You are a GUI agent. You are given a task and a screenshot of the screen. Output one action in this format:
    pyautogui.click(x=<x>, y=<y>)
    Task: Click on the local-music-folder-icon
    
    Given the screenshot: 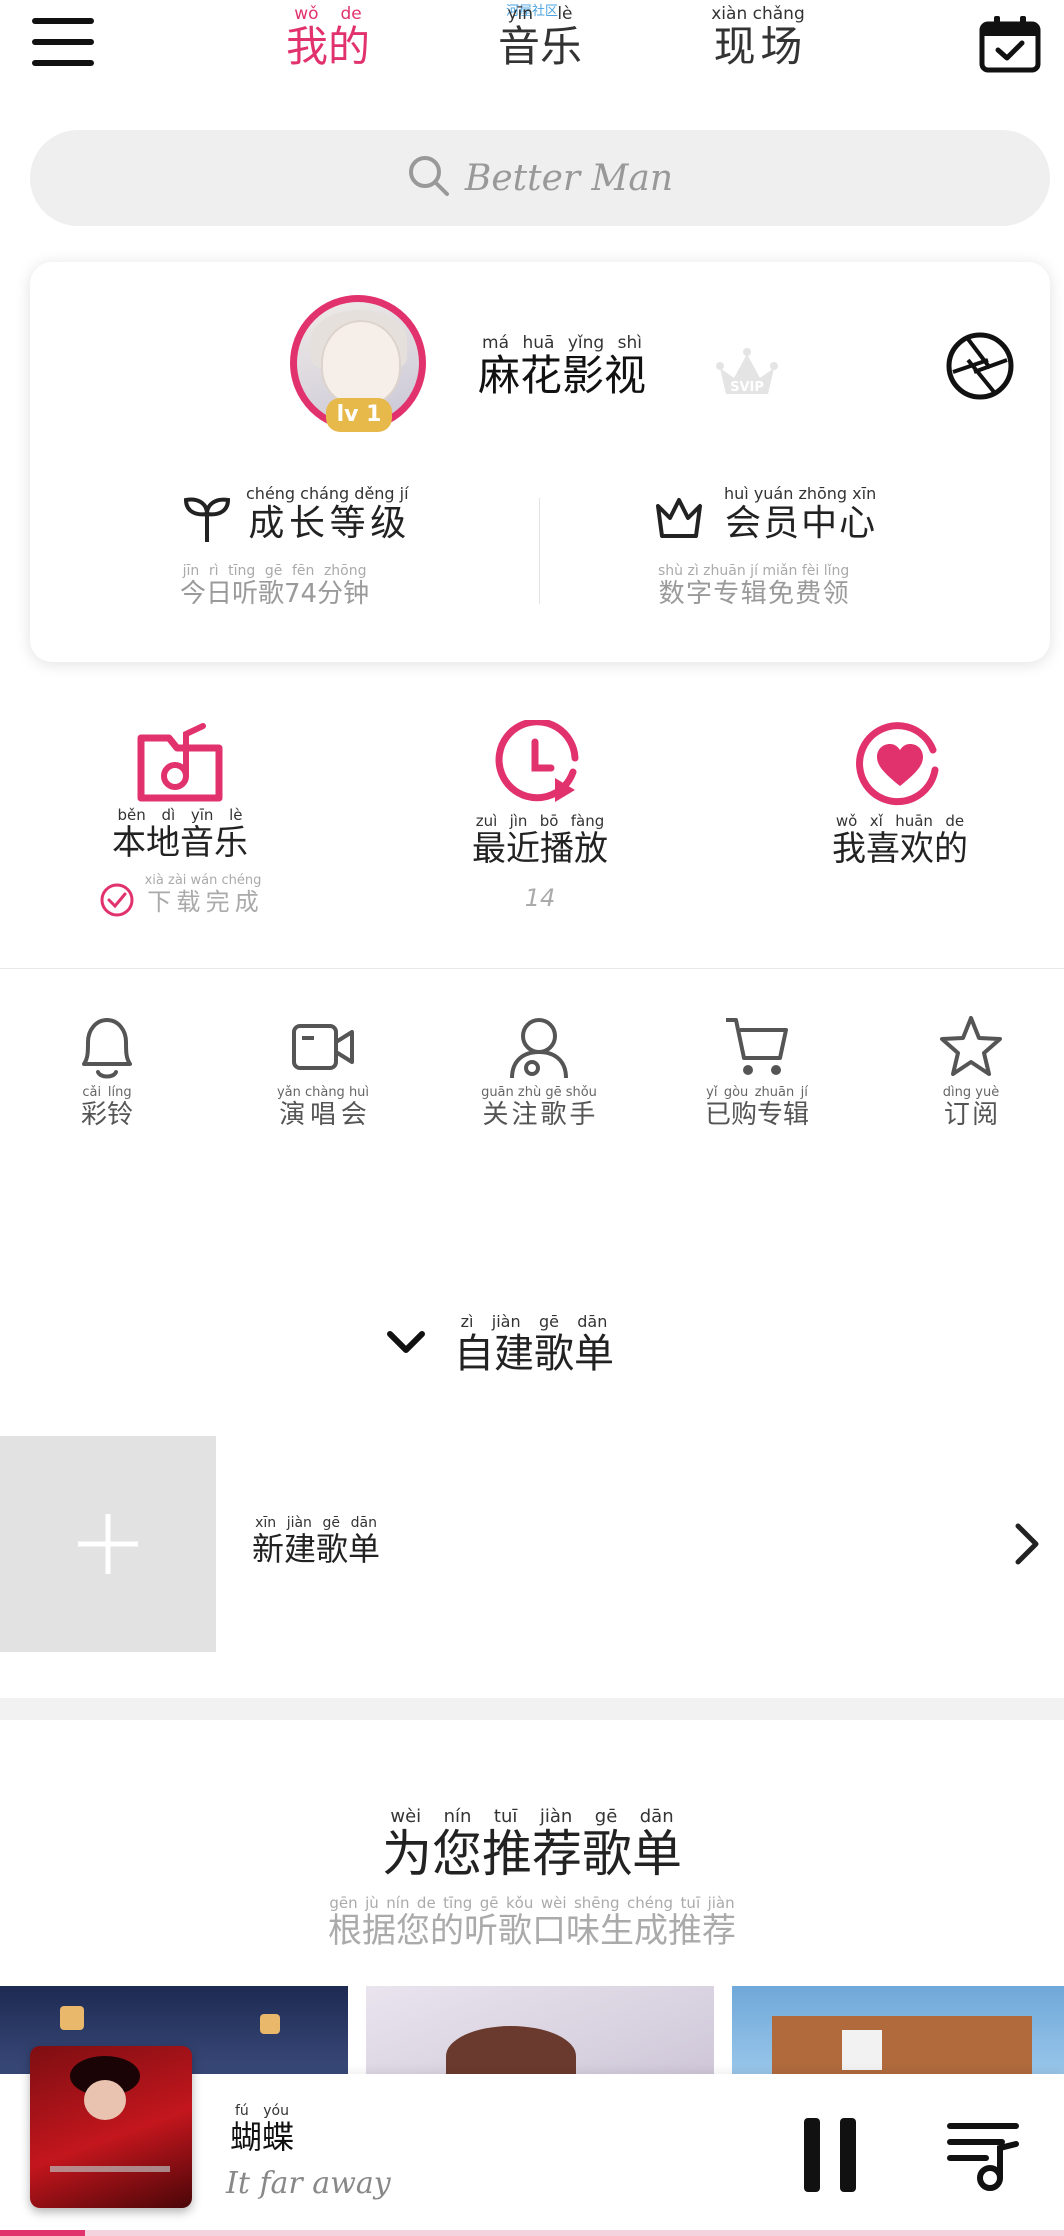 What is the action you would take?
    pyautogui.click(x=180, y=764)
    